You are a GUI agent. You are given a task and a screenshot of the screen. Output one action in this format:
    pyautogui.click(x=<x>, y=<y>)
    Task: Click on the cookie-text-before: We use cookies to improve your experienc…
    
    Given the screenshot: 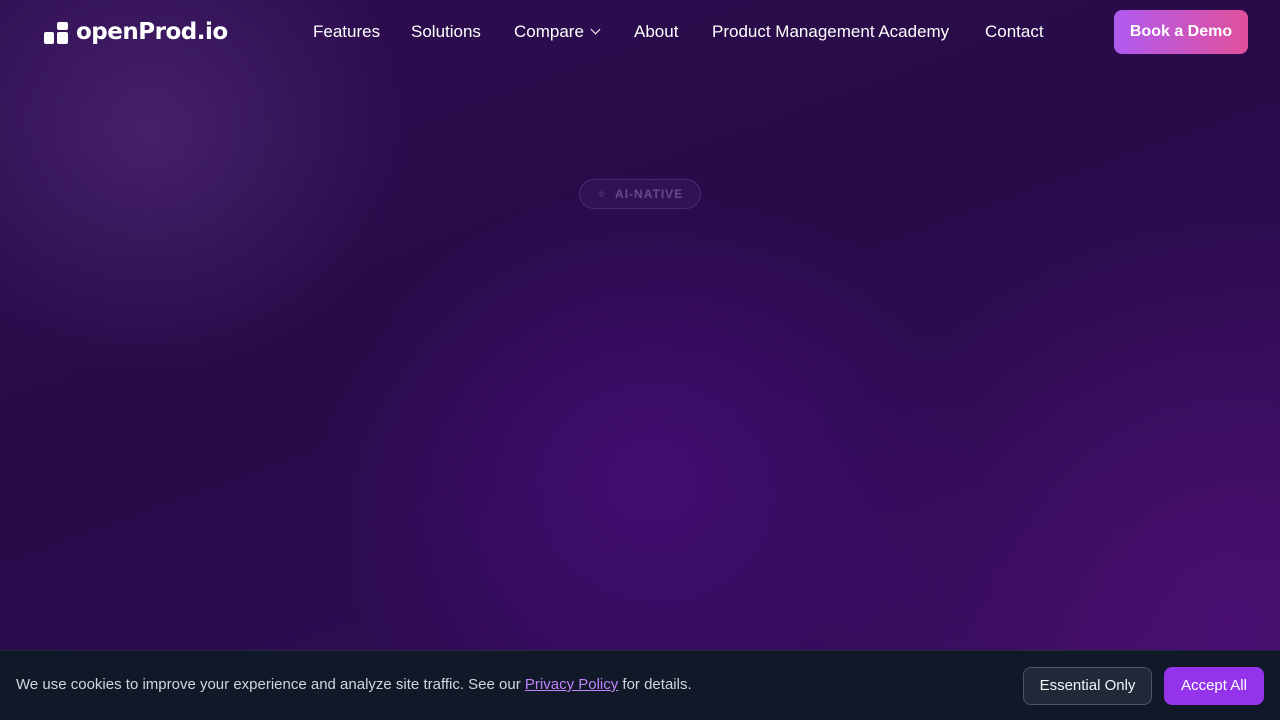 What is the action you would take?
    pyautogui.click(x=270, y=684)
    